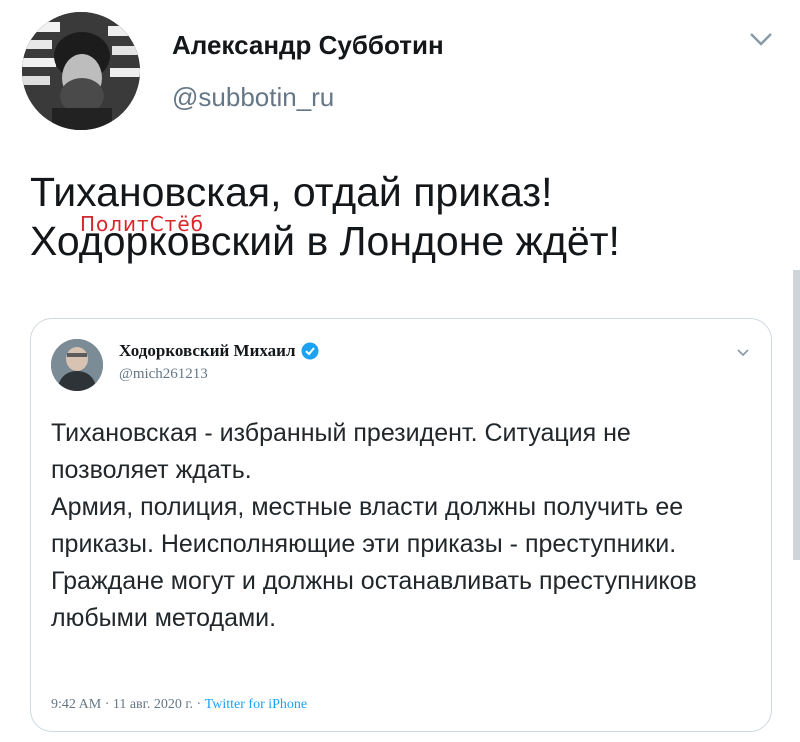 This screenshot has width=800, height=742. I want to click on scrollbar, so click(796, 415).